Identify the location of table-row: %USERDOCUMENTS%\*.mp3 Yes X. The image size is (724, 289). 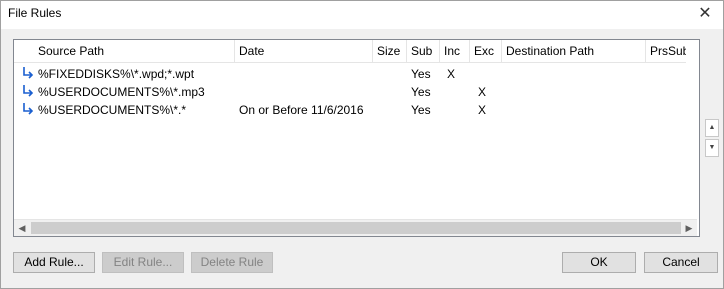
(350, 92).